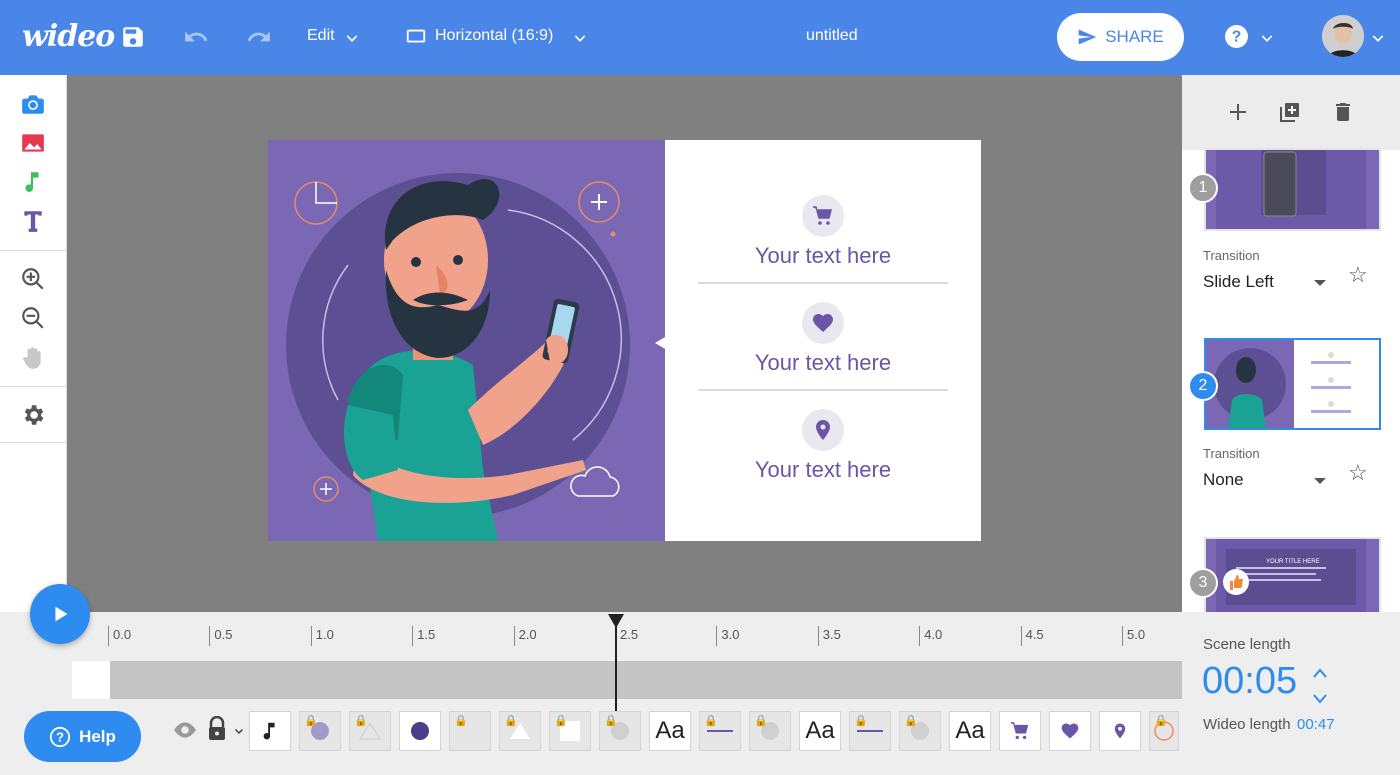  I want to click on aspect-ratio-select: Horizontal (16:9), so click(494, 36).